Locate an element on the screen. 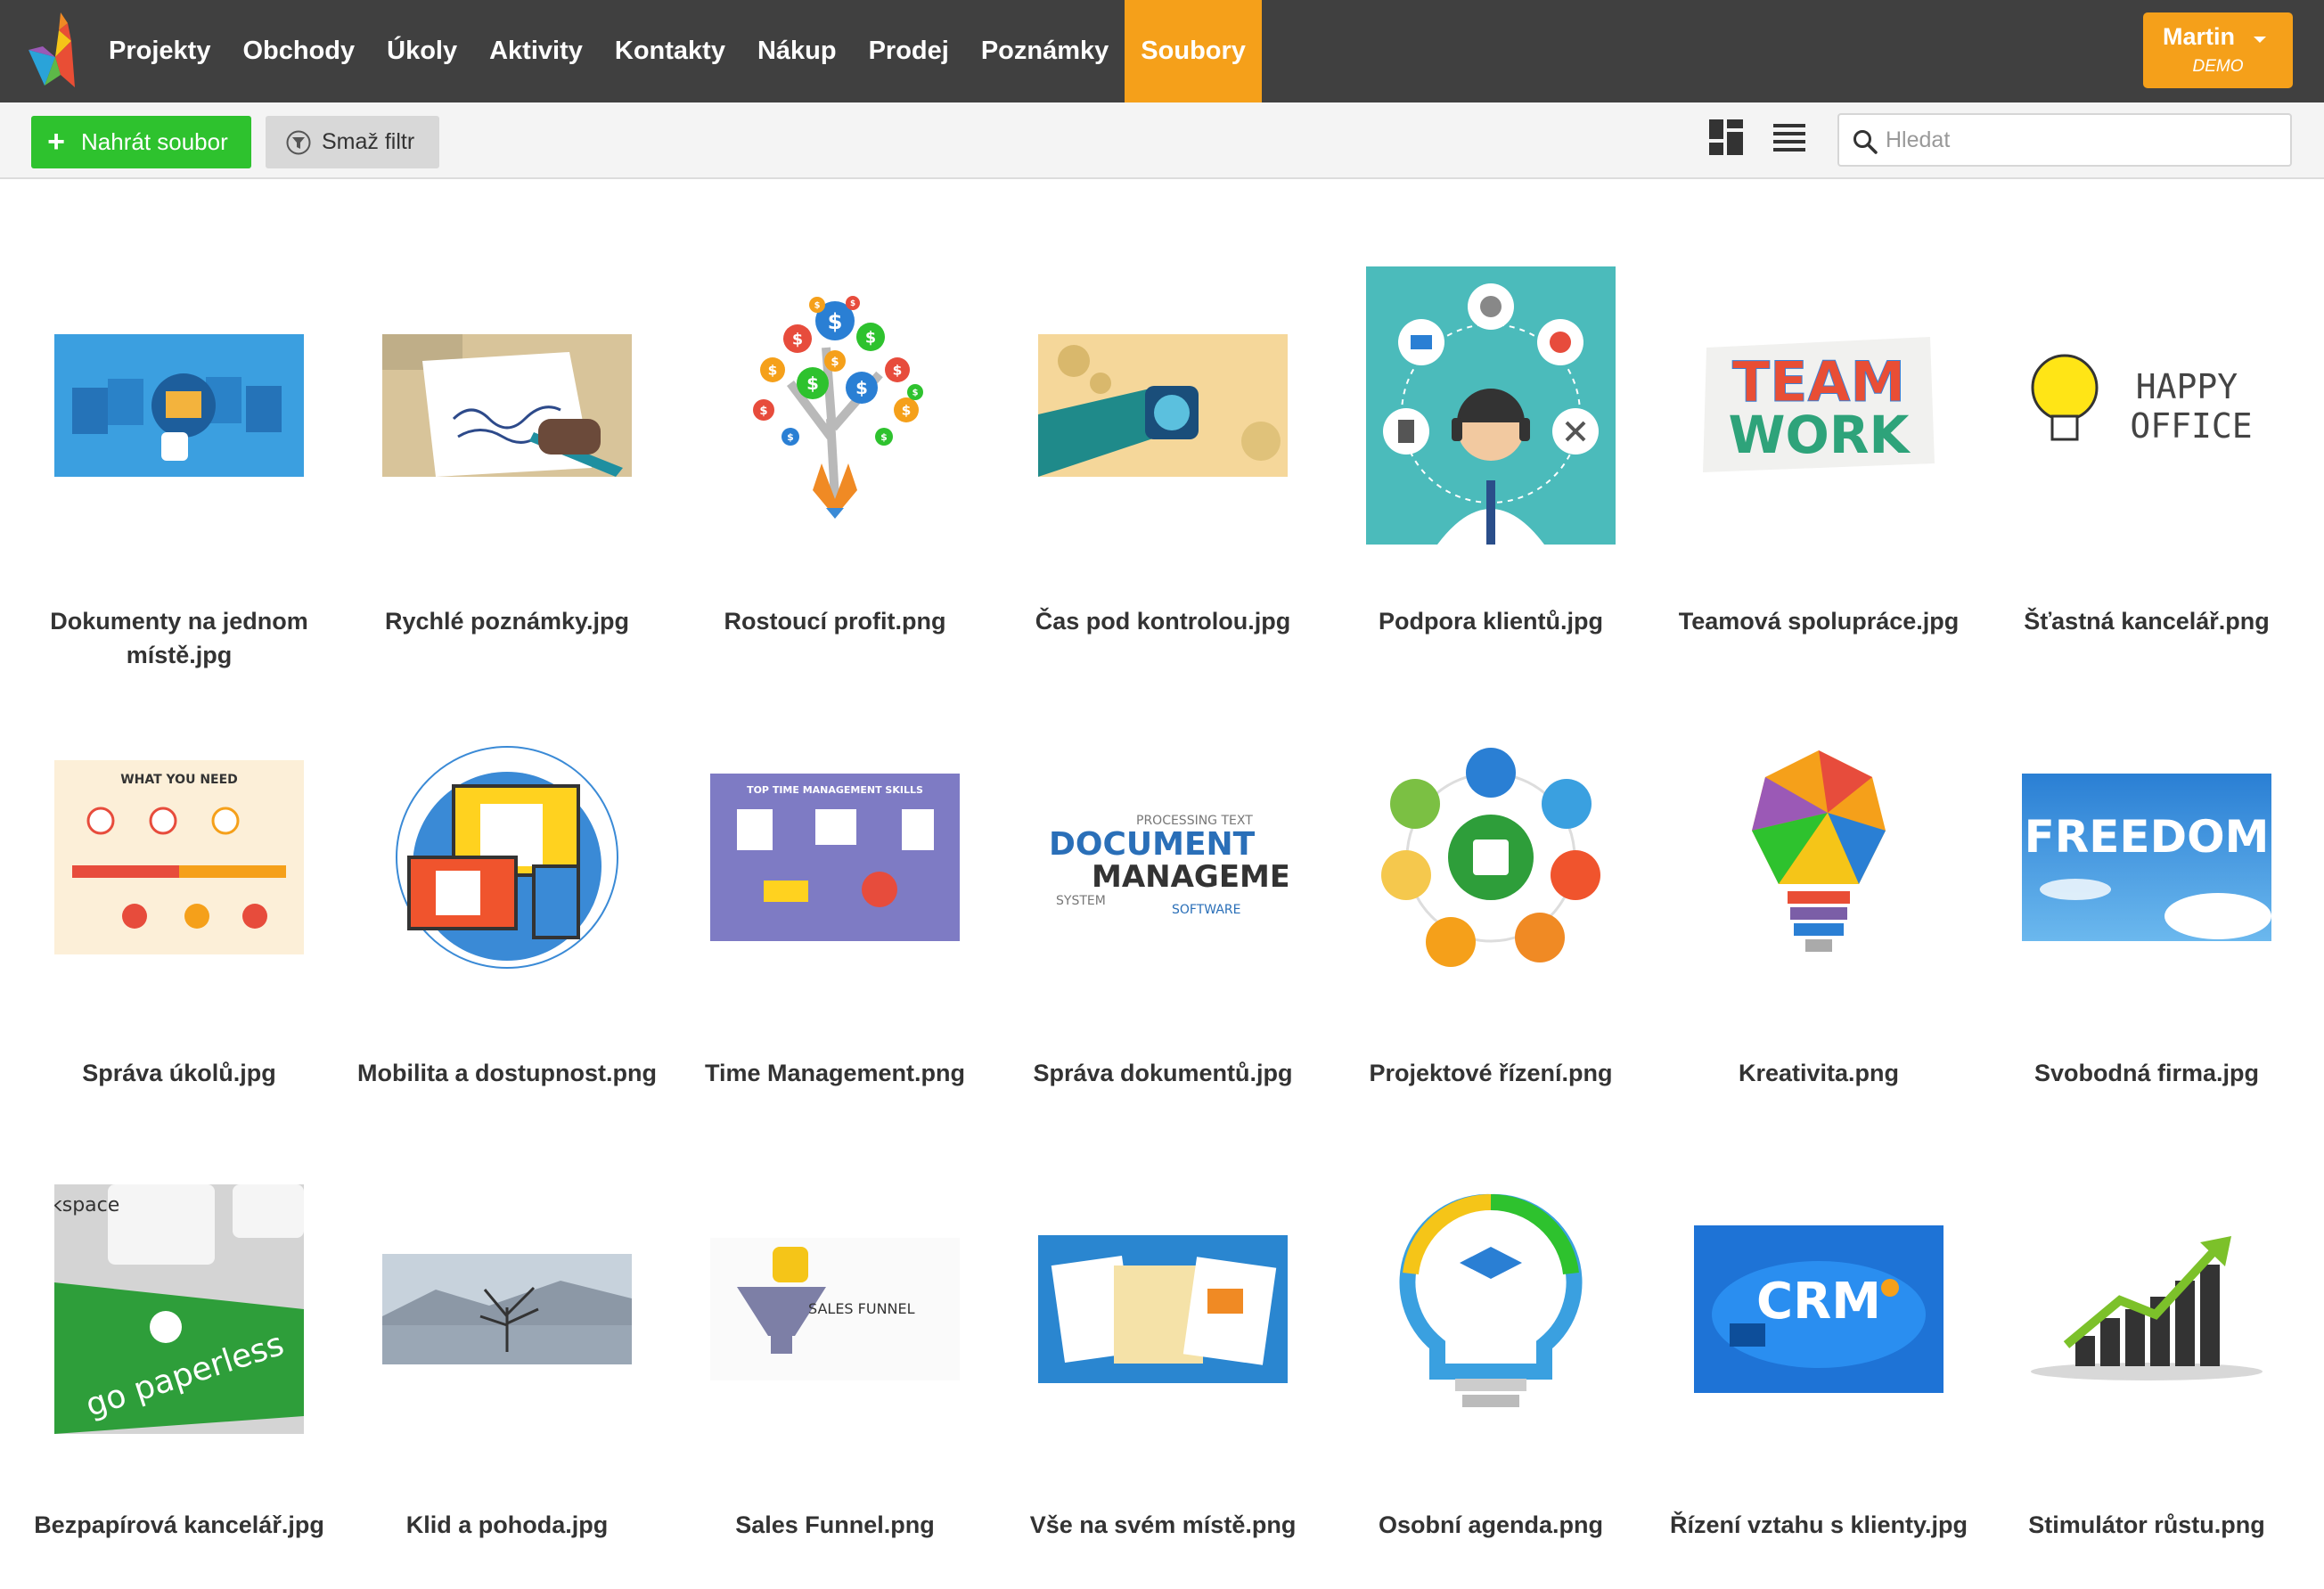 Image resolution: width=2324 pixels, height=1589 pixels. file-card: Kreativita.png is located at coordinates (1819, 910).